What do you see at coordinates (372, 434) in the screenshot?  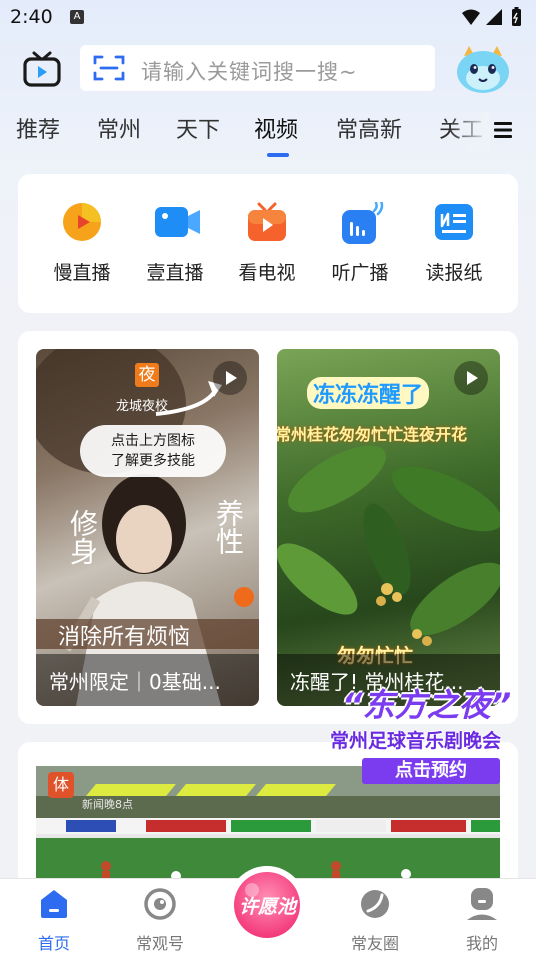 I see `osmanthus-subline: 常州桂花匆匆忙忙连夜开花` at bounding box center [372, 434].